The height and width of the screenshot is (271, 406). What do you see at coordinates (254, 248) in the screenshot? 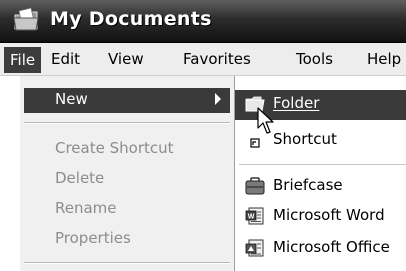
I see `office-document-icon` at bounding box center [254, 248].